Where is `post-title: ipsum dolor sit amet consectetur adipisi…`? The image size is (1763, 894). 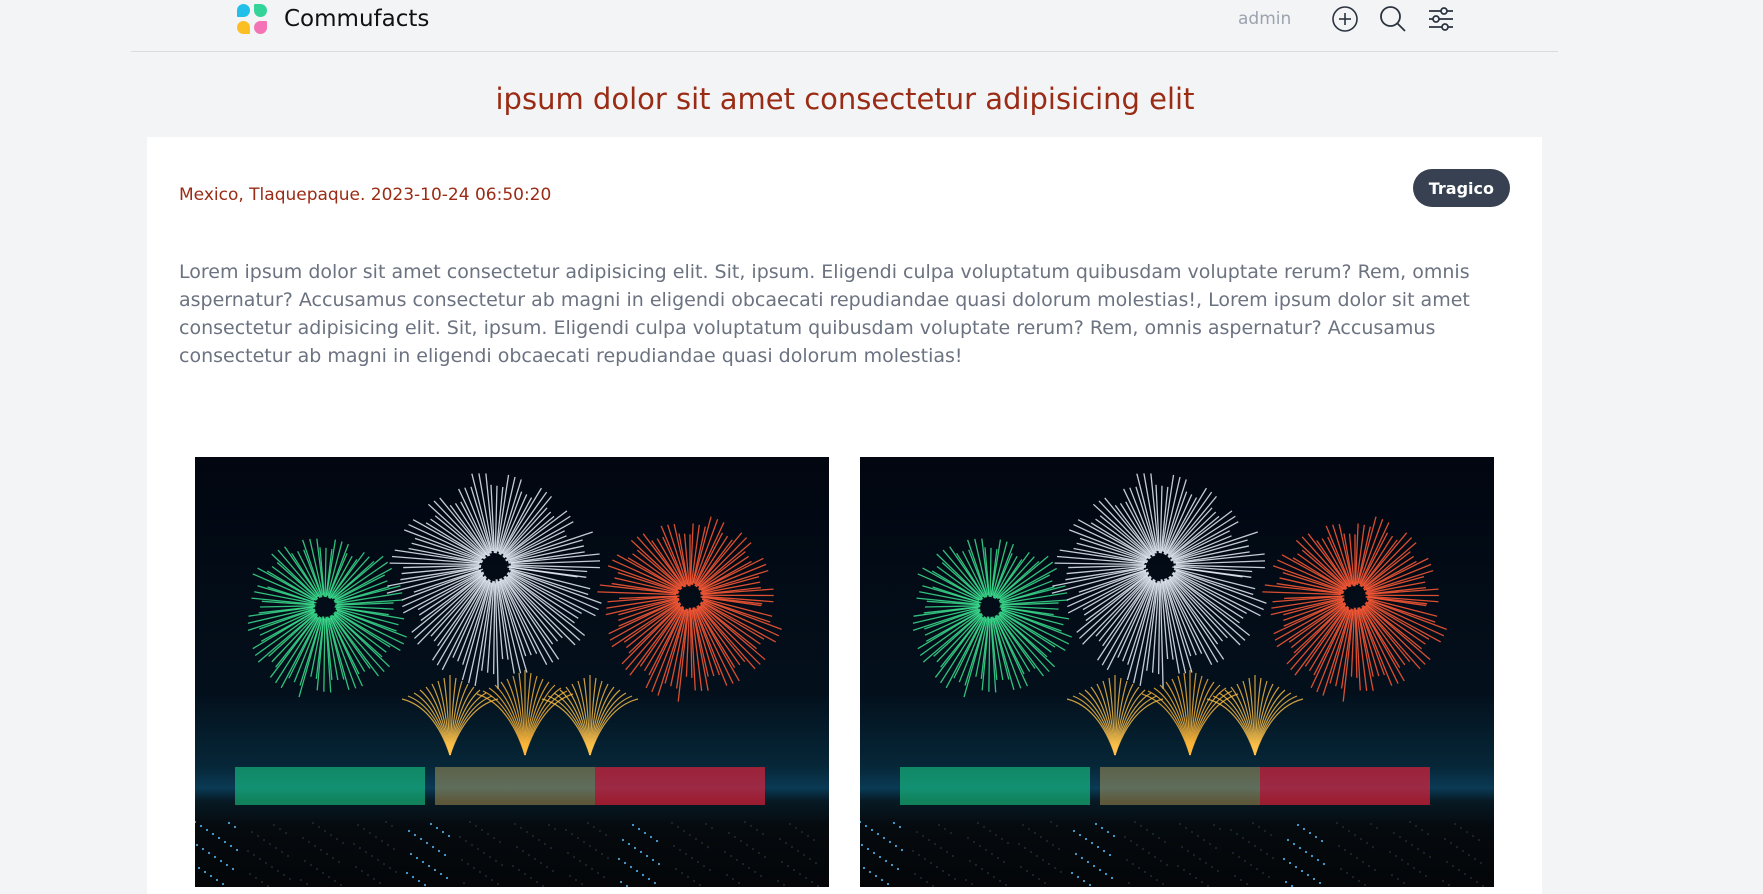 post-title: ipsum dolor sit amet consectetur adipisi… is located at coordinates (845, 99).